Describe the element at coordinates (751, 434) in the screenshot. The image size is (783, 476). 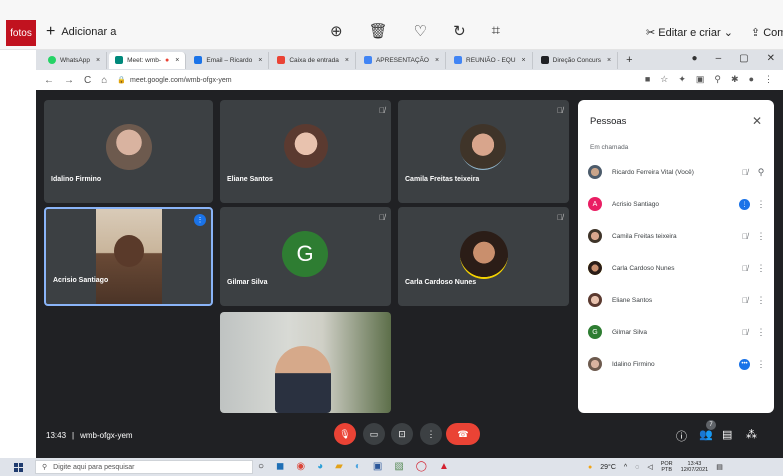
I see `activities-icon: ⁂` at that location.